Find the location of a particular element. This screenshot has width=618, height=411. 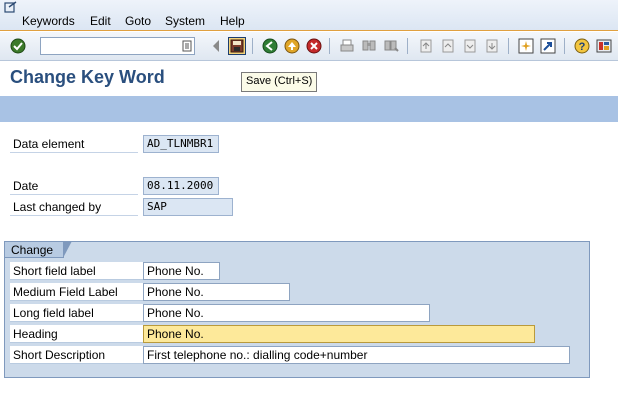

find-next-button is located at coordinates (391, 46).